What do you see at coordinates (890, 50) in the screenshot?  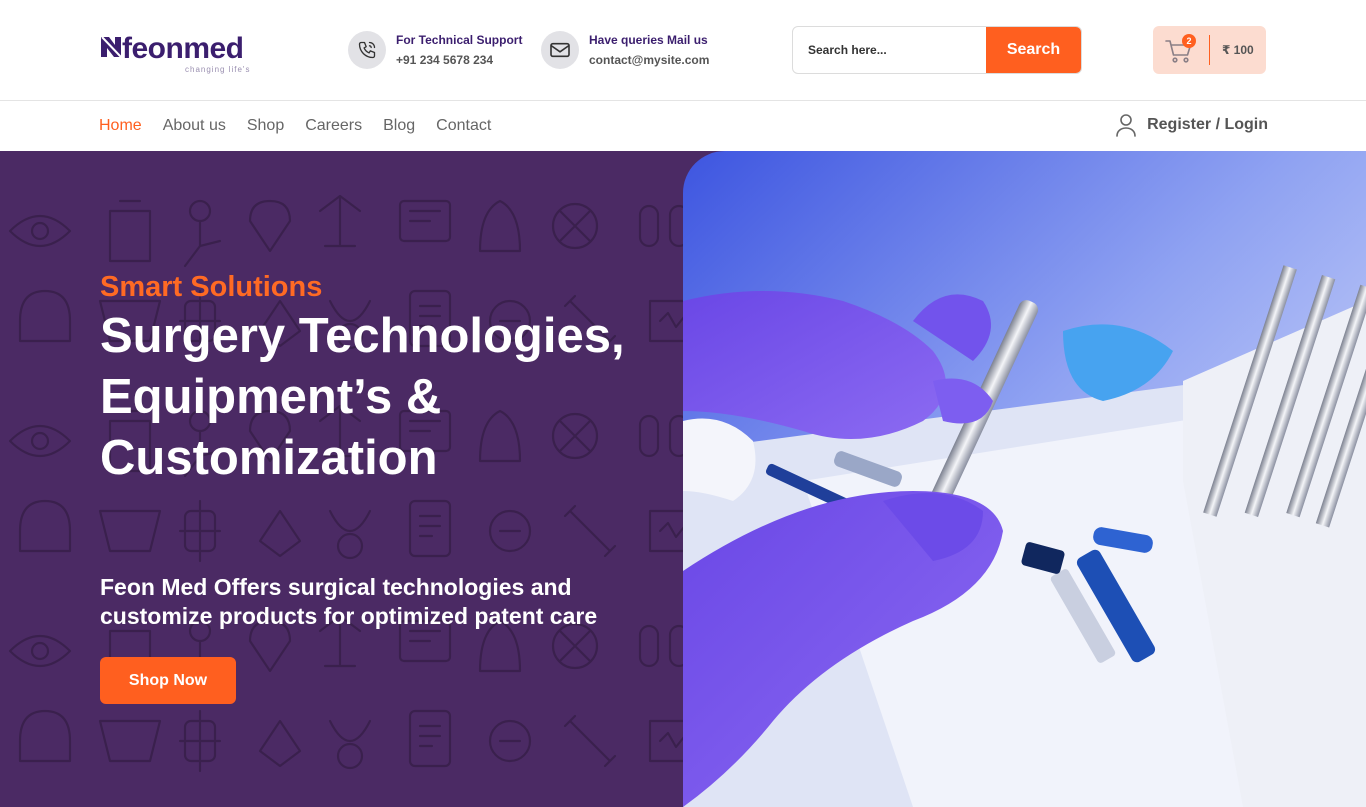 I see `search-input` at bounding box center [890, 50].